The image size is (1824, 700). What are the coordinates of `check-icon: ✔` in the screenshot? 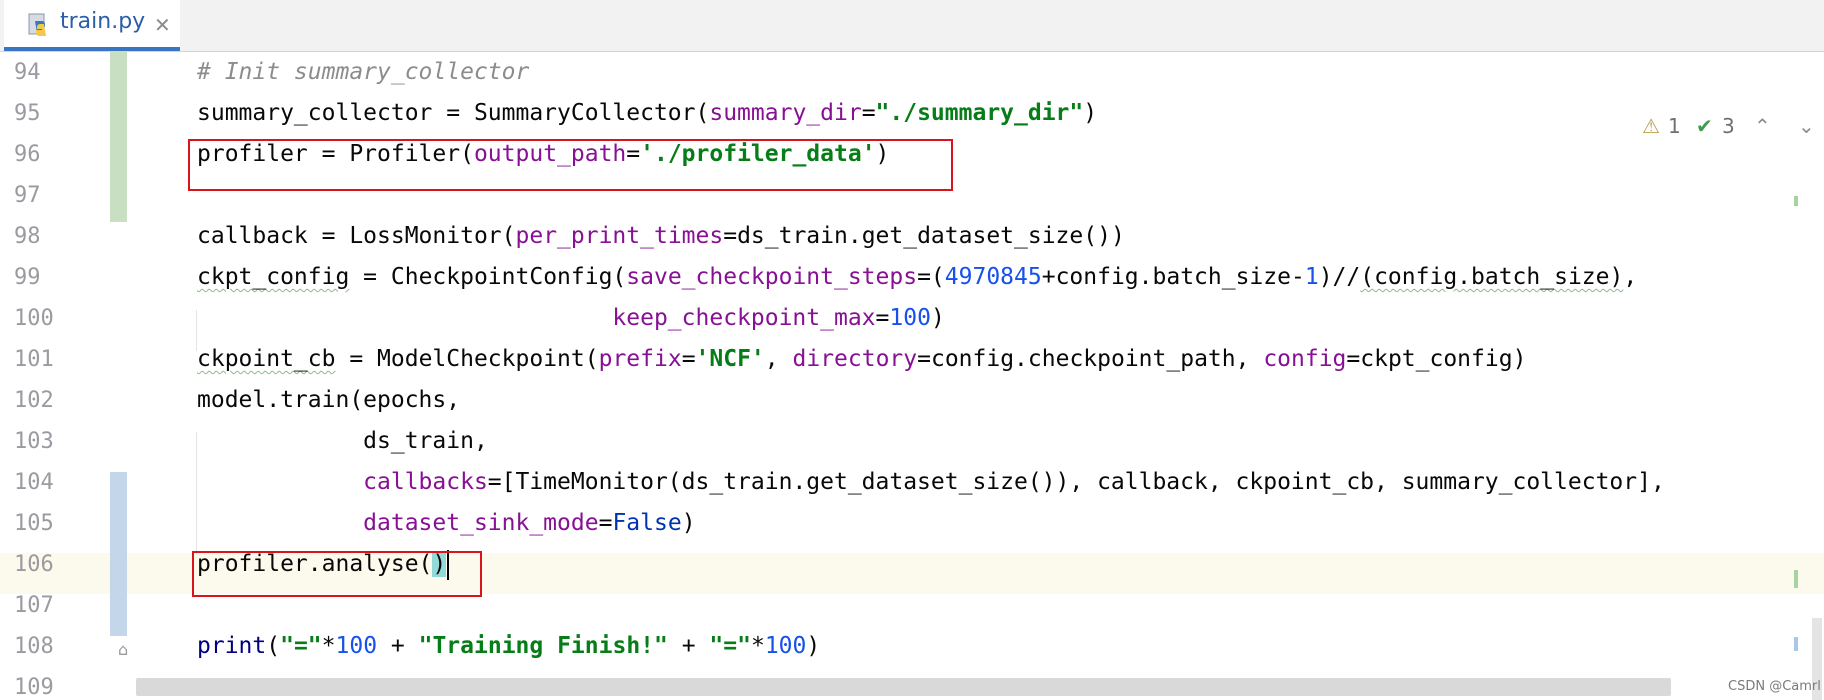 It's located at (1704, 126).